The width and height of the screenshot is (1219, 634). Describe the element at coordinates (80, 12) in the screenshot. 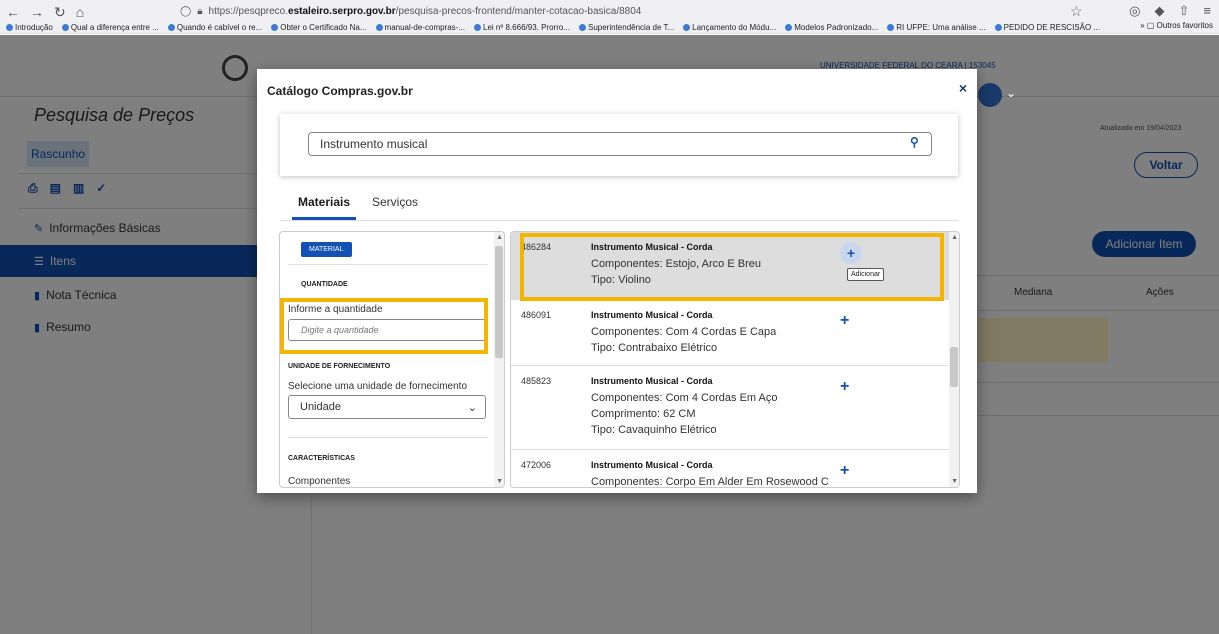

I see `home-icon: ⌂` at that location.